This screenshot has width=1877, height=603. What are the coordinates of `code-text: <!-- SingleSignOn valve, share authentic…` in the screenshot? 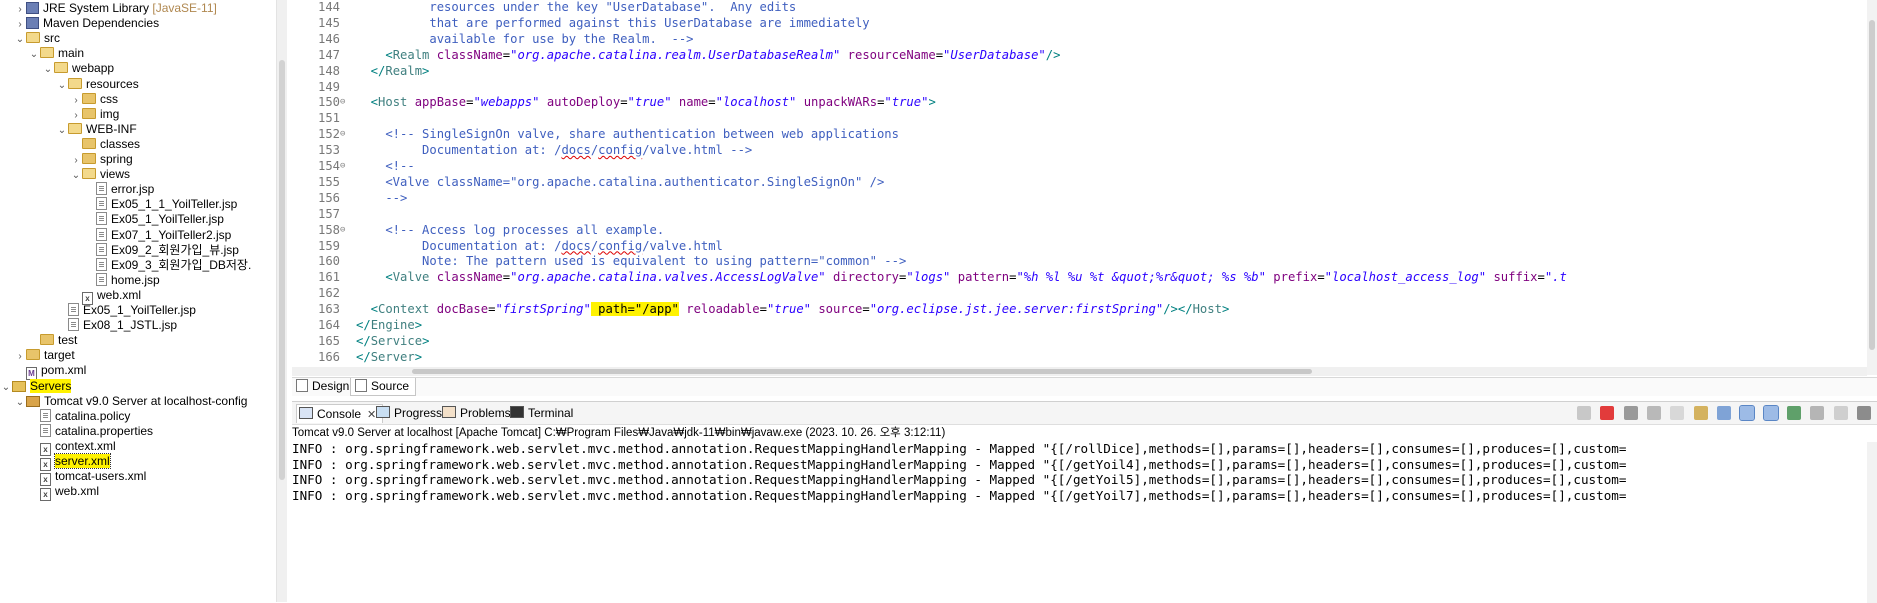 It's located at (627, 134).